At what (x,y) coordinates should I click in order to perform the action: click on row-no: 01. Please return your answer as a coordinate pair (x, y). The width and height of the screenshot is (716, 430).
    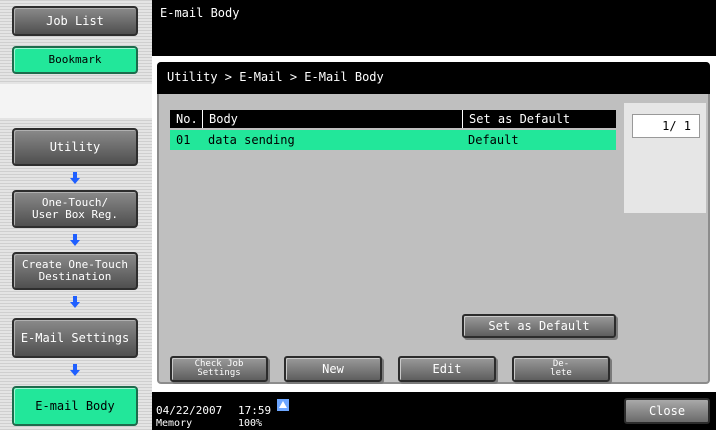
    Looking at the image, I should click on (183, 140).